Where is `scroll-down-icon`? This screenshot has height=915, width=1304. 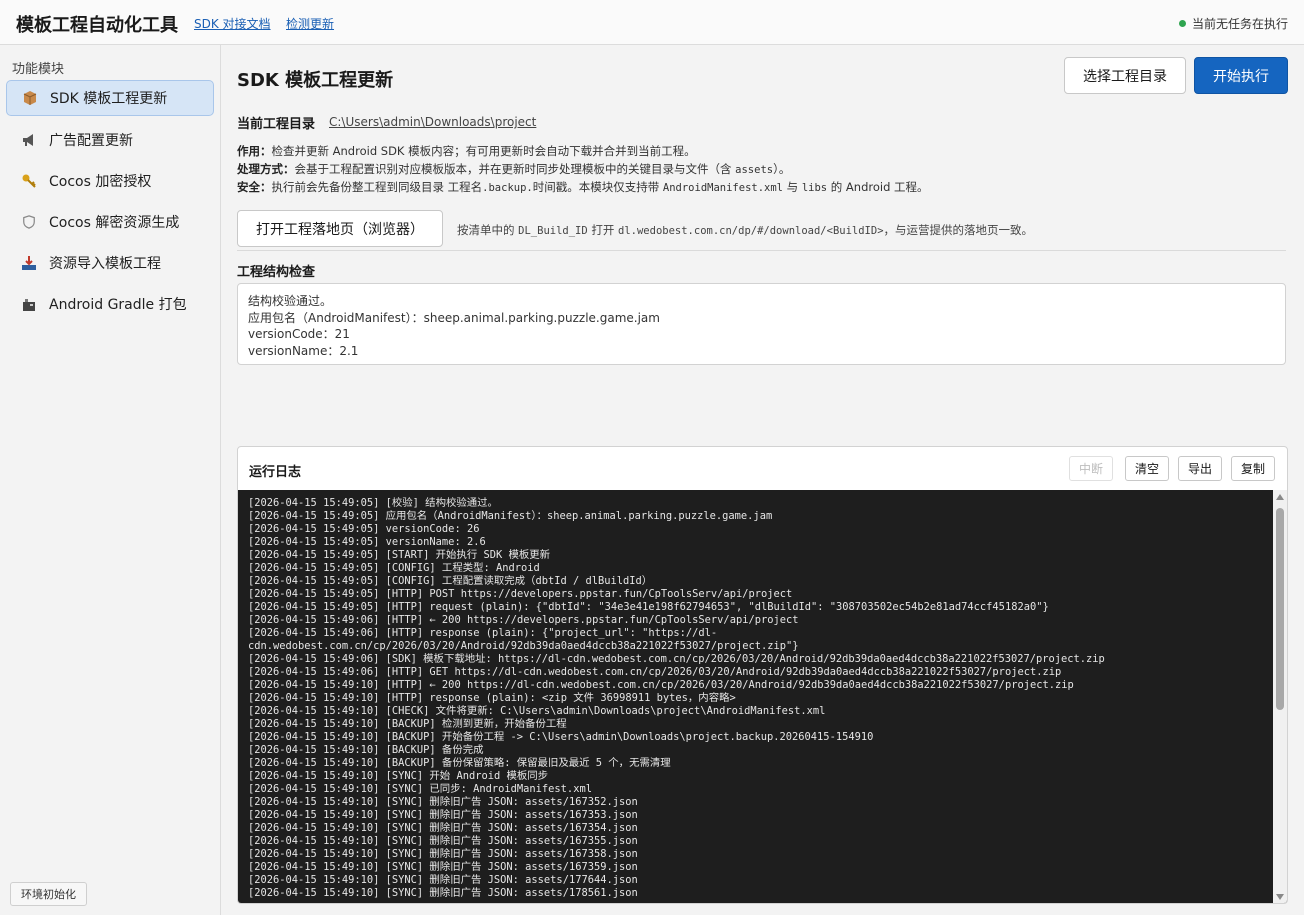
scroll-down-icon is located at coordinates (1280, 897).